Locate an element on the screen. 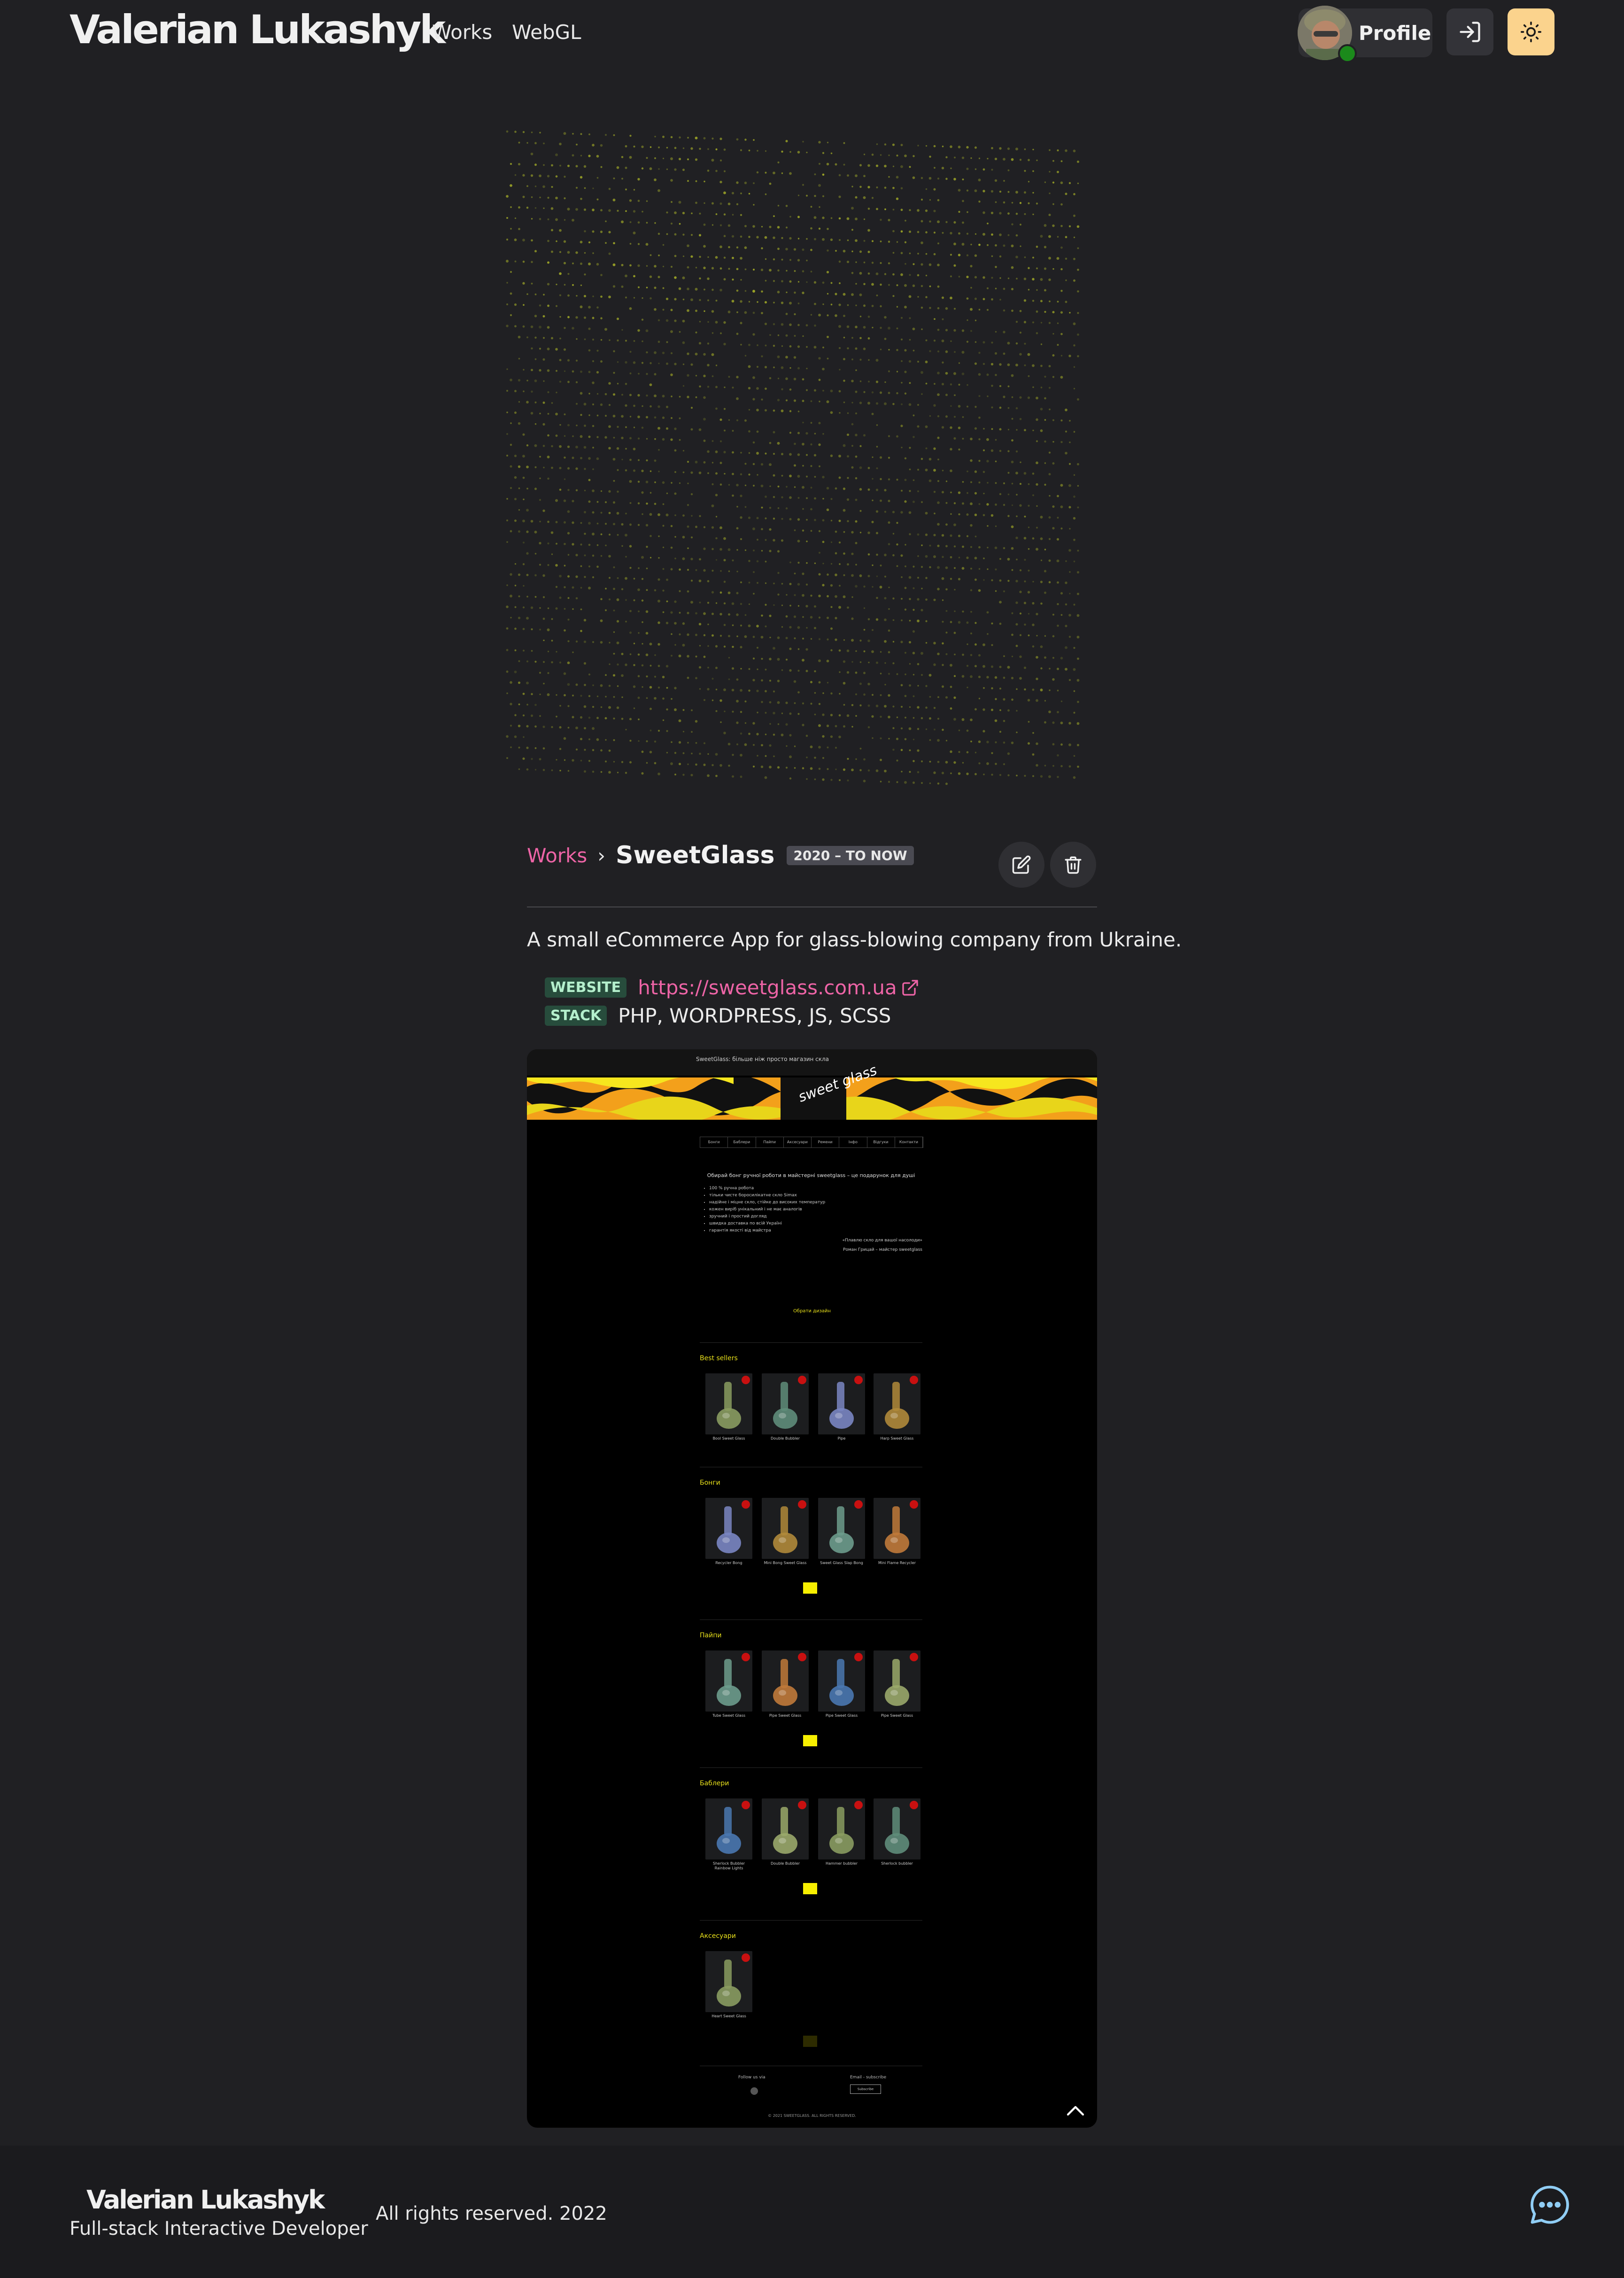  screenshot-product-card: Bool Sweet Glass is located at coordinates (728, 1407).